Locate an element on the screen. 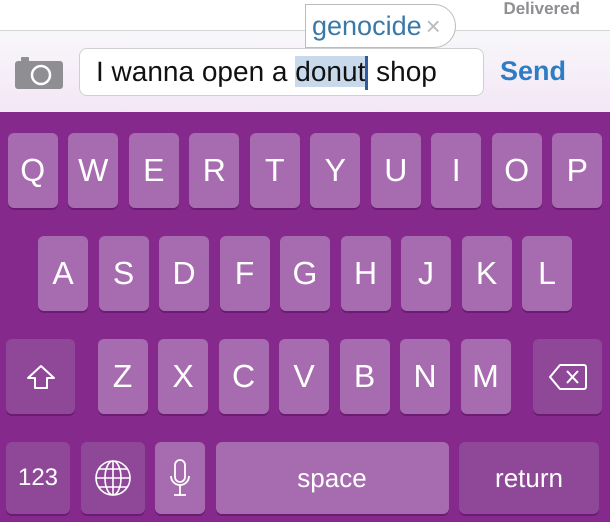 The height and width of the screenshot is (522, 610). space-key: space is located at coordinates (332, 478).